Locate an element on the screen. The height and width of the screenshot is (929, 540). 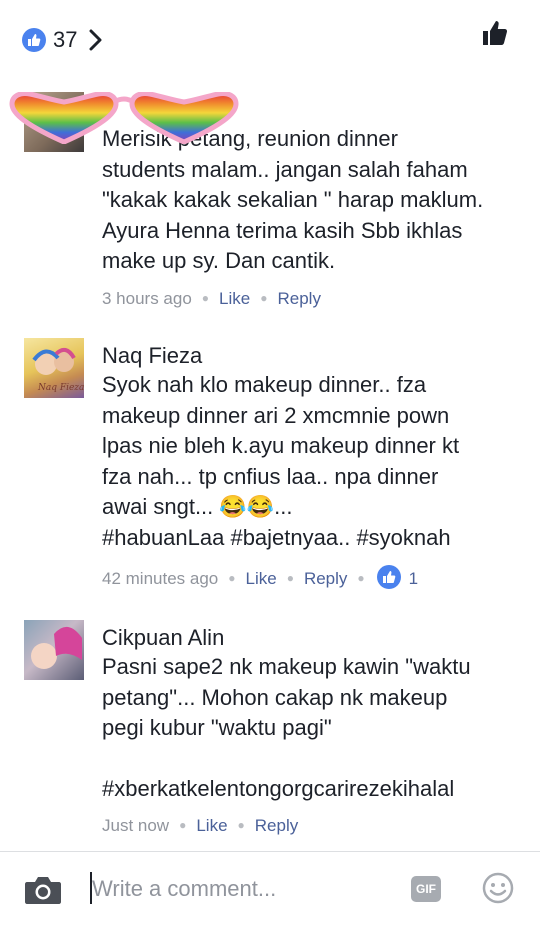
comment-author: Naq Fieza is located at coordinates (152, 356).